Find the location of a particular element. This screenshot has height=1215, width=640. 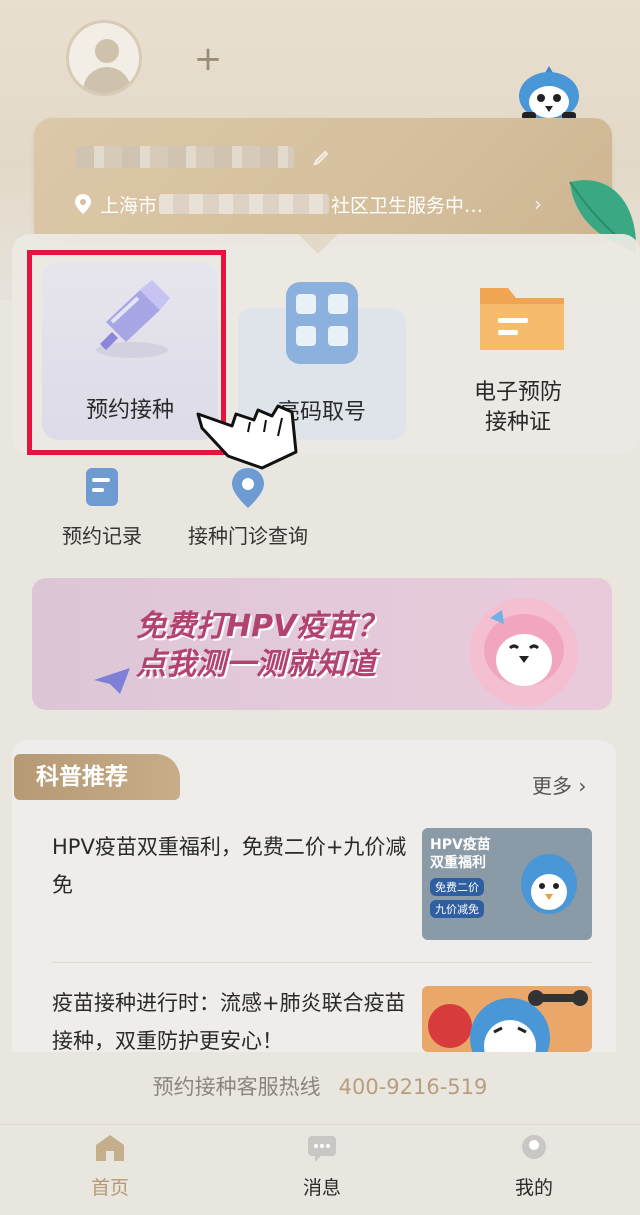

news-item-thumbnail is located at coordinates (507, 1019).